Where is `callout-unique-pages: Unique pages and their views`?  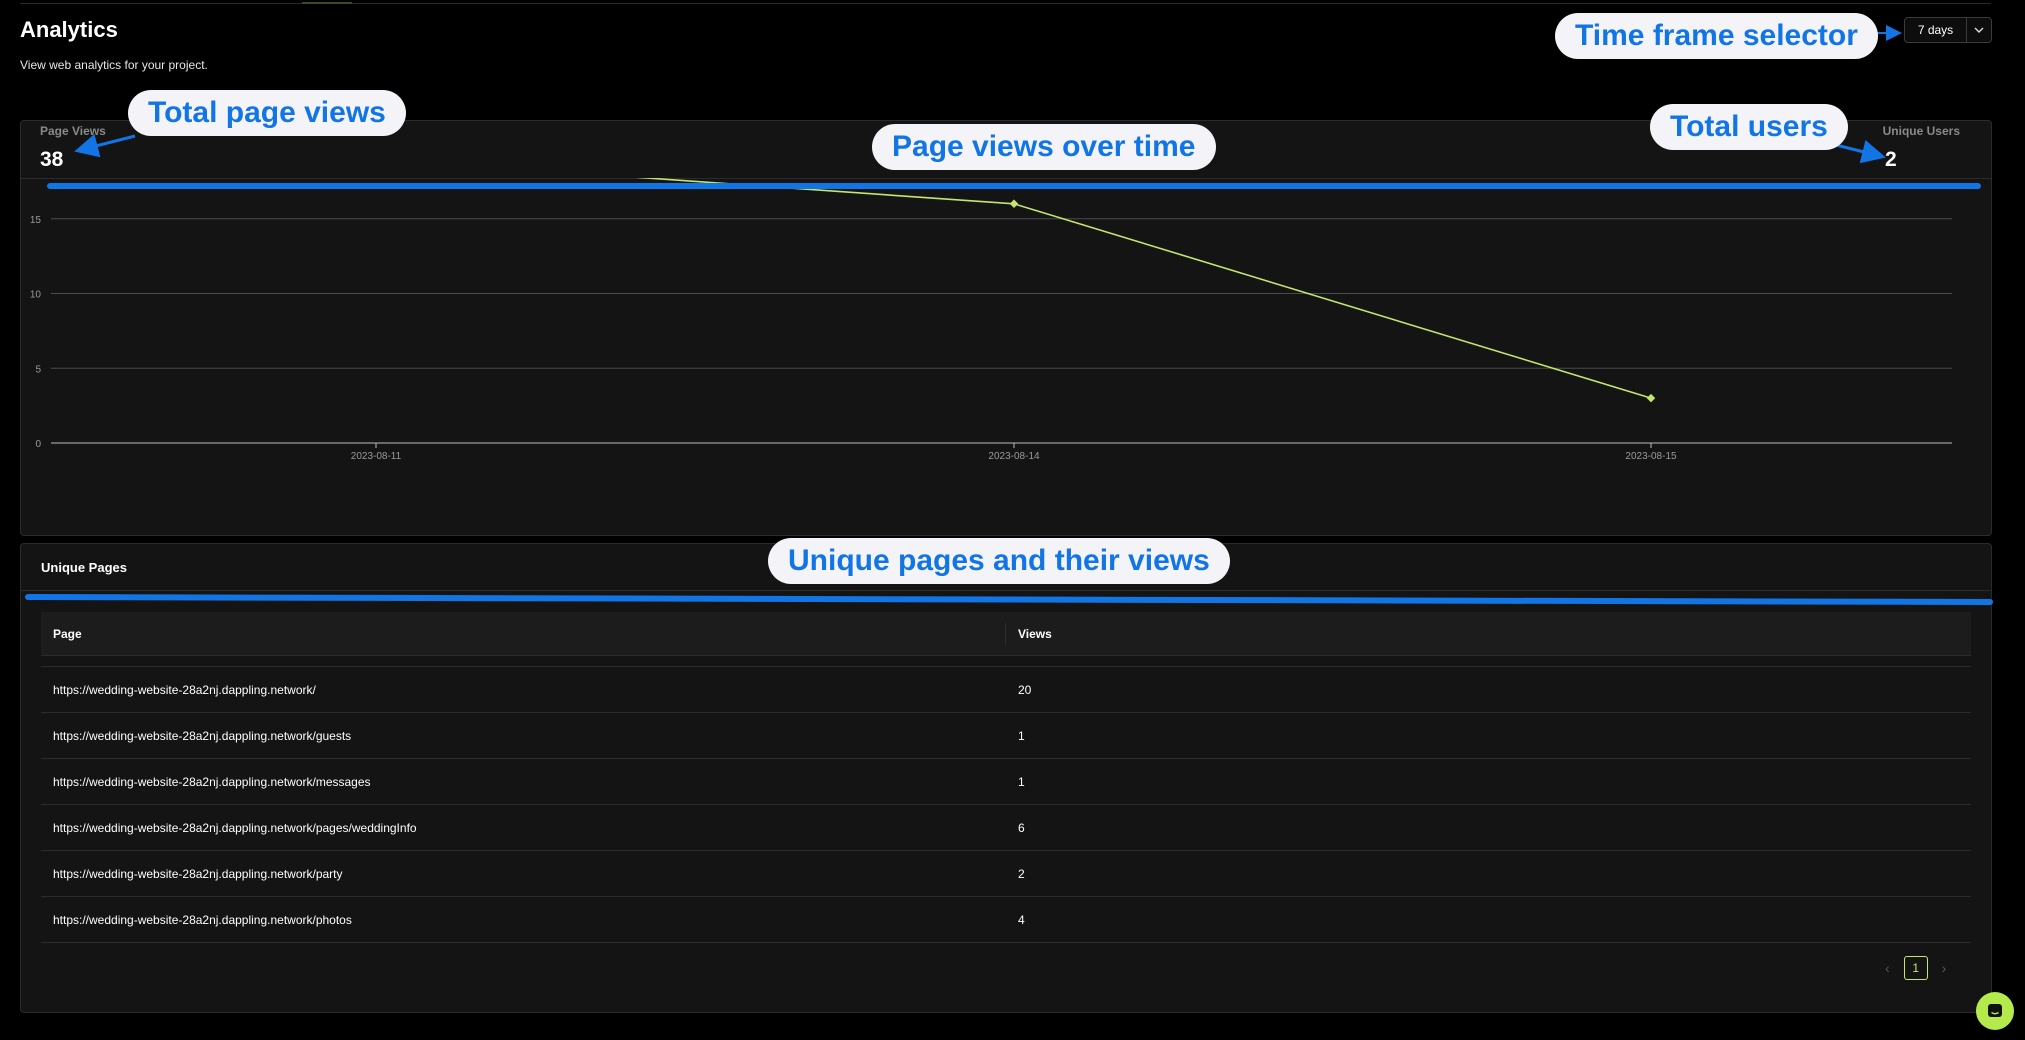 callout-unique-pages: Unique pages and their views is located at coordinates (999, 561).